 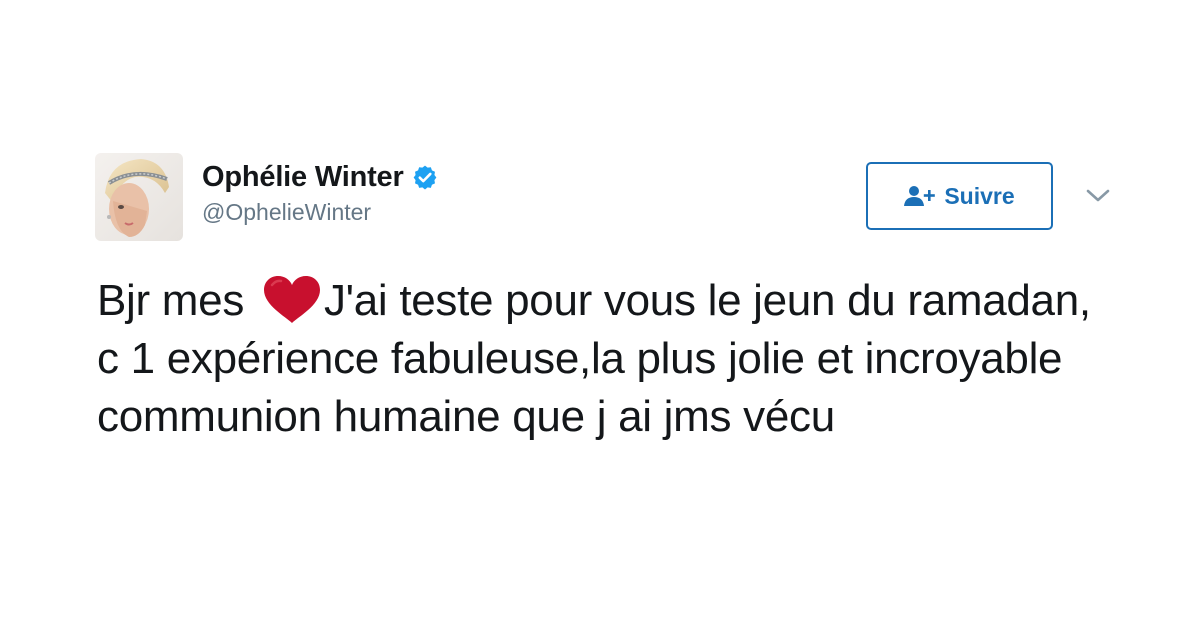 I want to click on verified-badge-icon, so click(x=425, y=177).